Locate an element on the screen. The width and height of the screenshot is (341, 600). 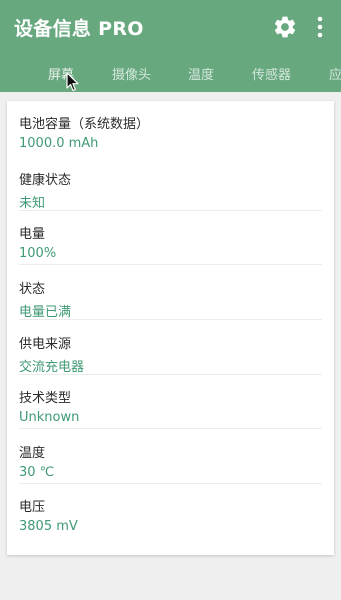
info-value: 交流充电器 is located at coordinates (52, 367).